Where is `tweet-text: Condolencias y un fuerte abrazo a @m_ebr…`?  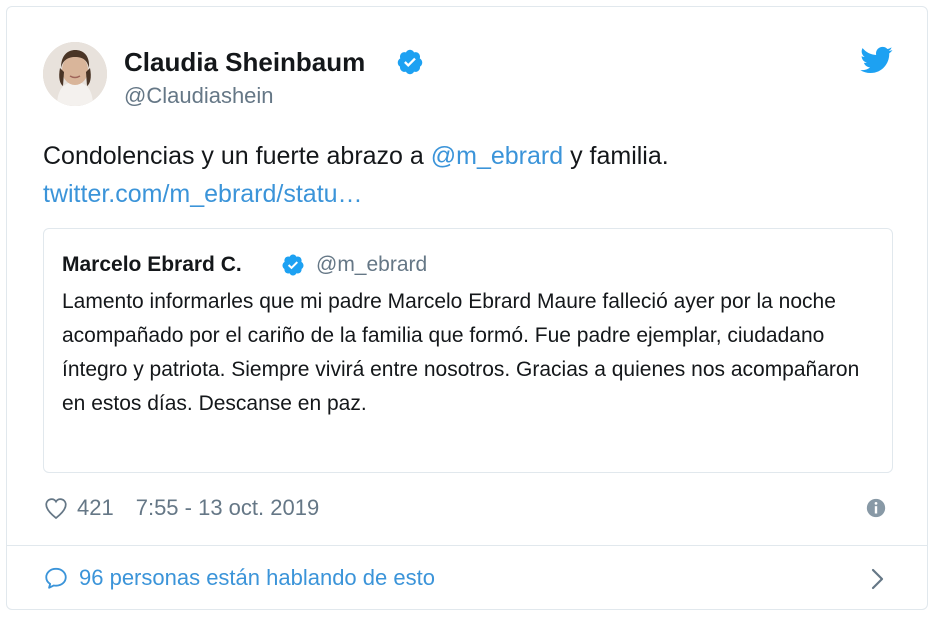
tweet-text: Condolencias y un fuerte abrazo a @m_ebr… is located at coordinates (473, 175).